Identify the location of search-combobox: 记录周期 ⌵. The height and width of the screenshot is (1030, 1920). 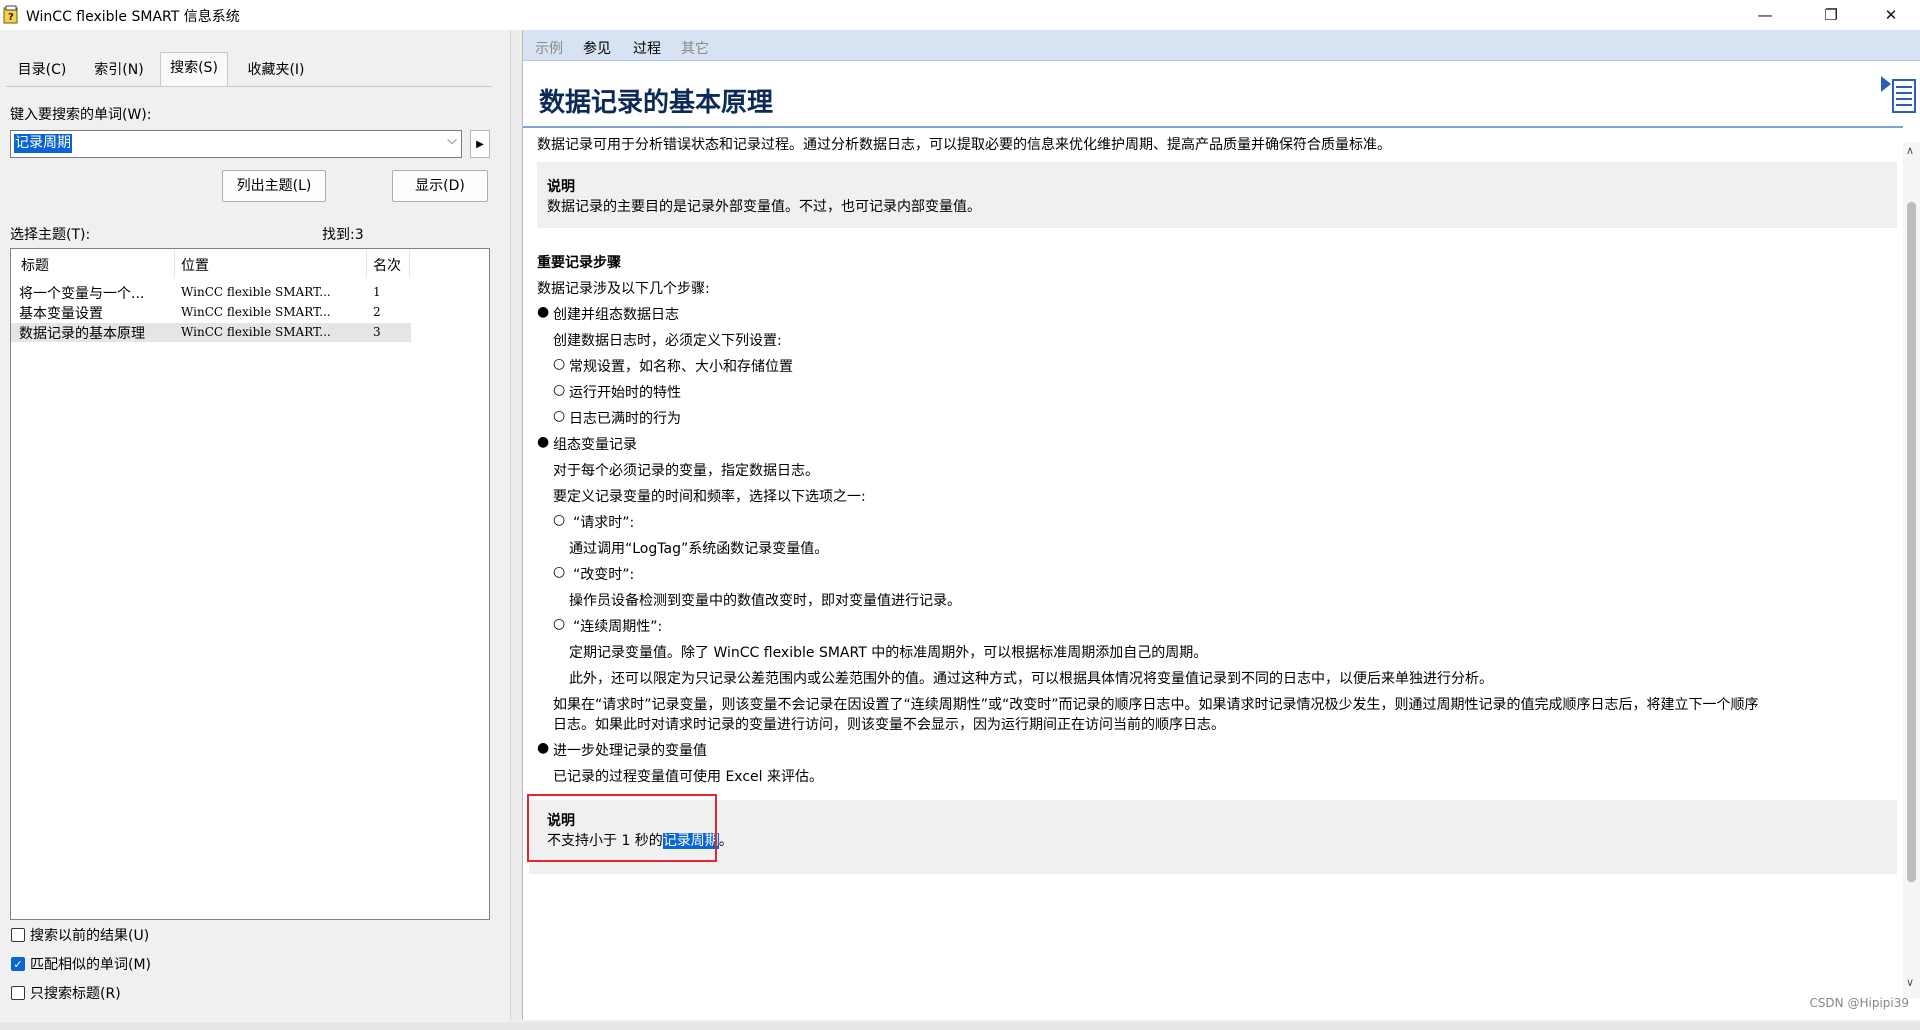
(236, 144).